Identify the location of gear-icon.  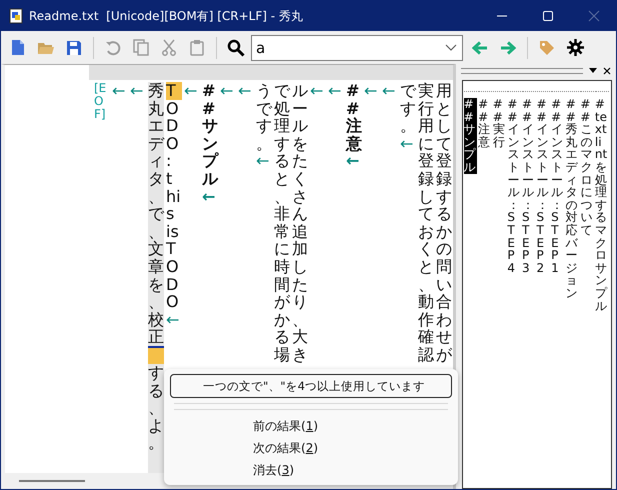
(575, 47).